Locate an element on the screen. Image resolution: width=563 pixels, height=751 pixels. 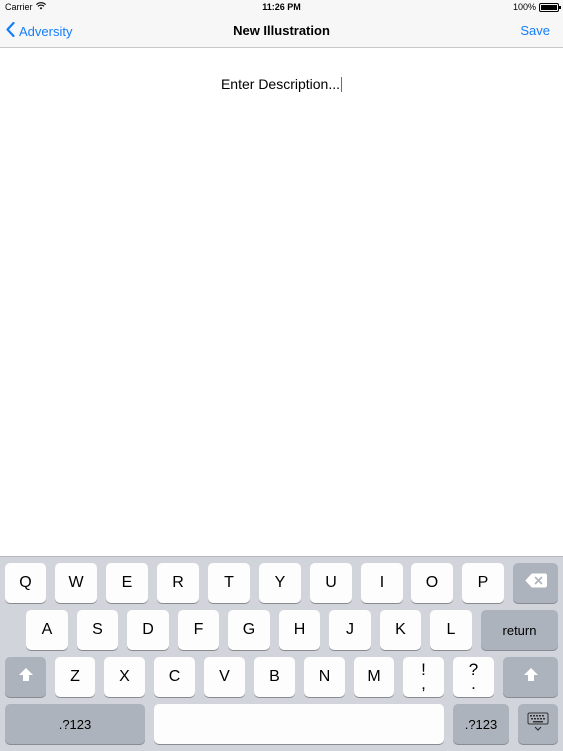
status-right: 100% is located at coordinates (536, 7).